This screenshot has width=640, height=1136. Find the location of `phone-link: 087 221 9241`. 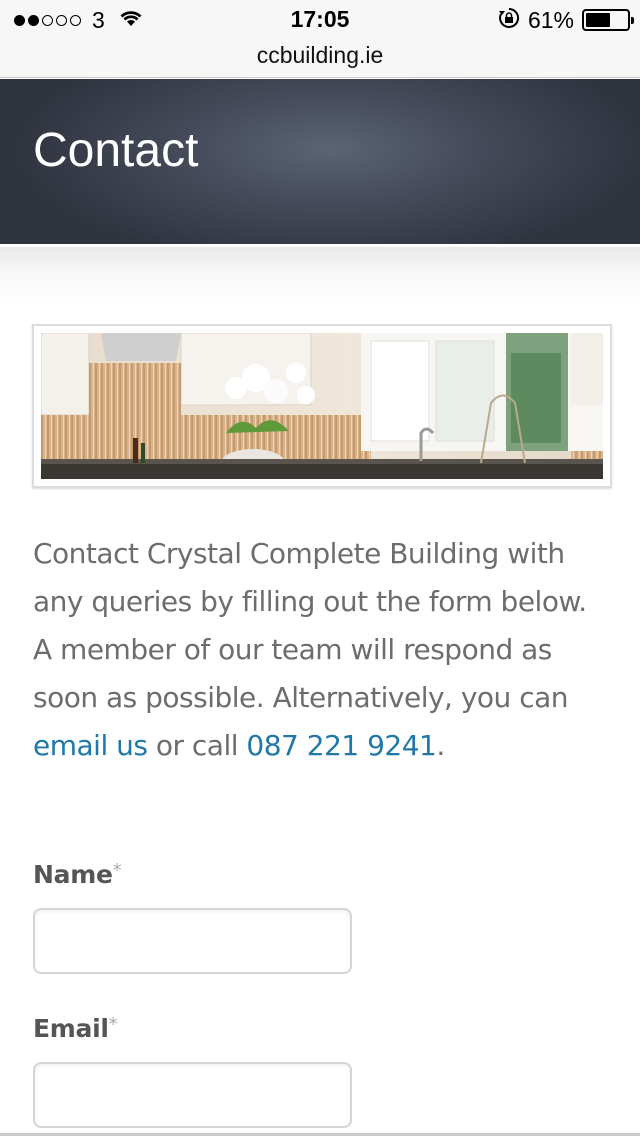

phone-link: 087 221 9241 is located at coordinates (341, 745).